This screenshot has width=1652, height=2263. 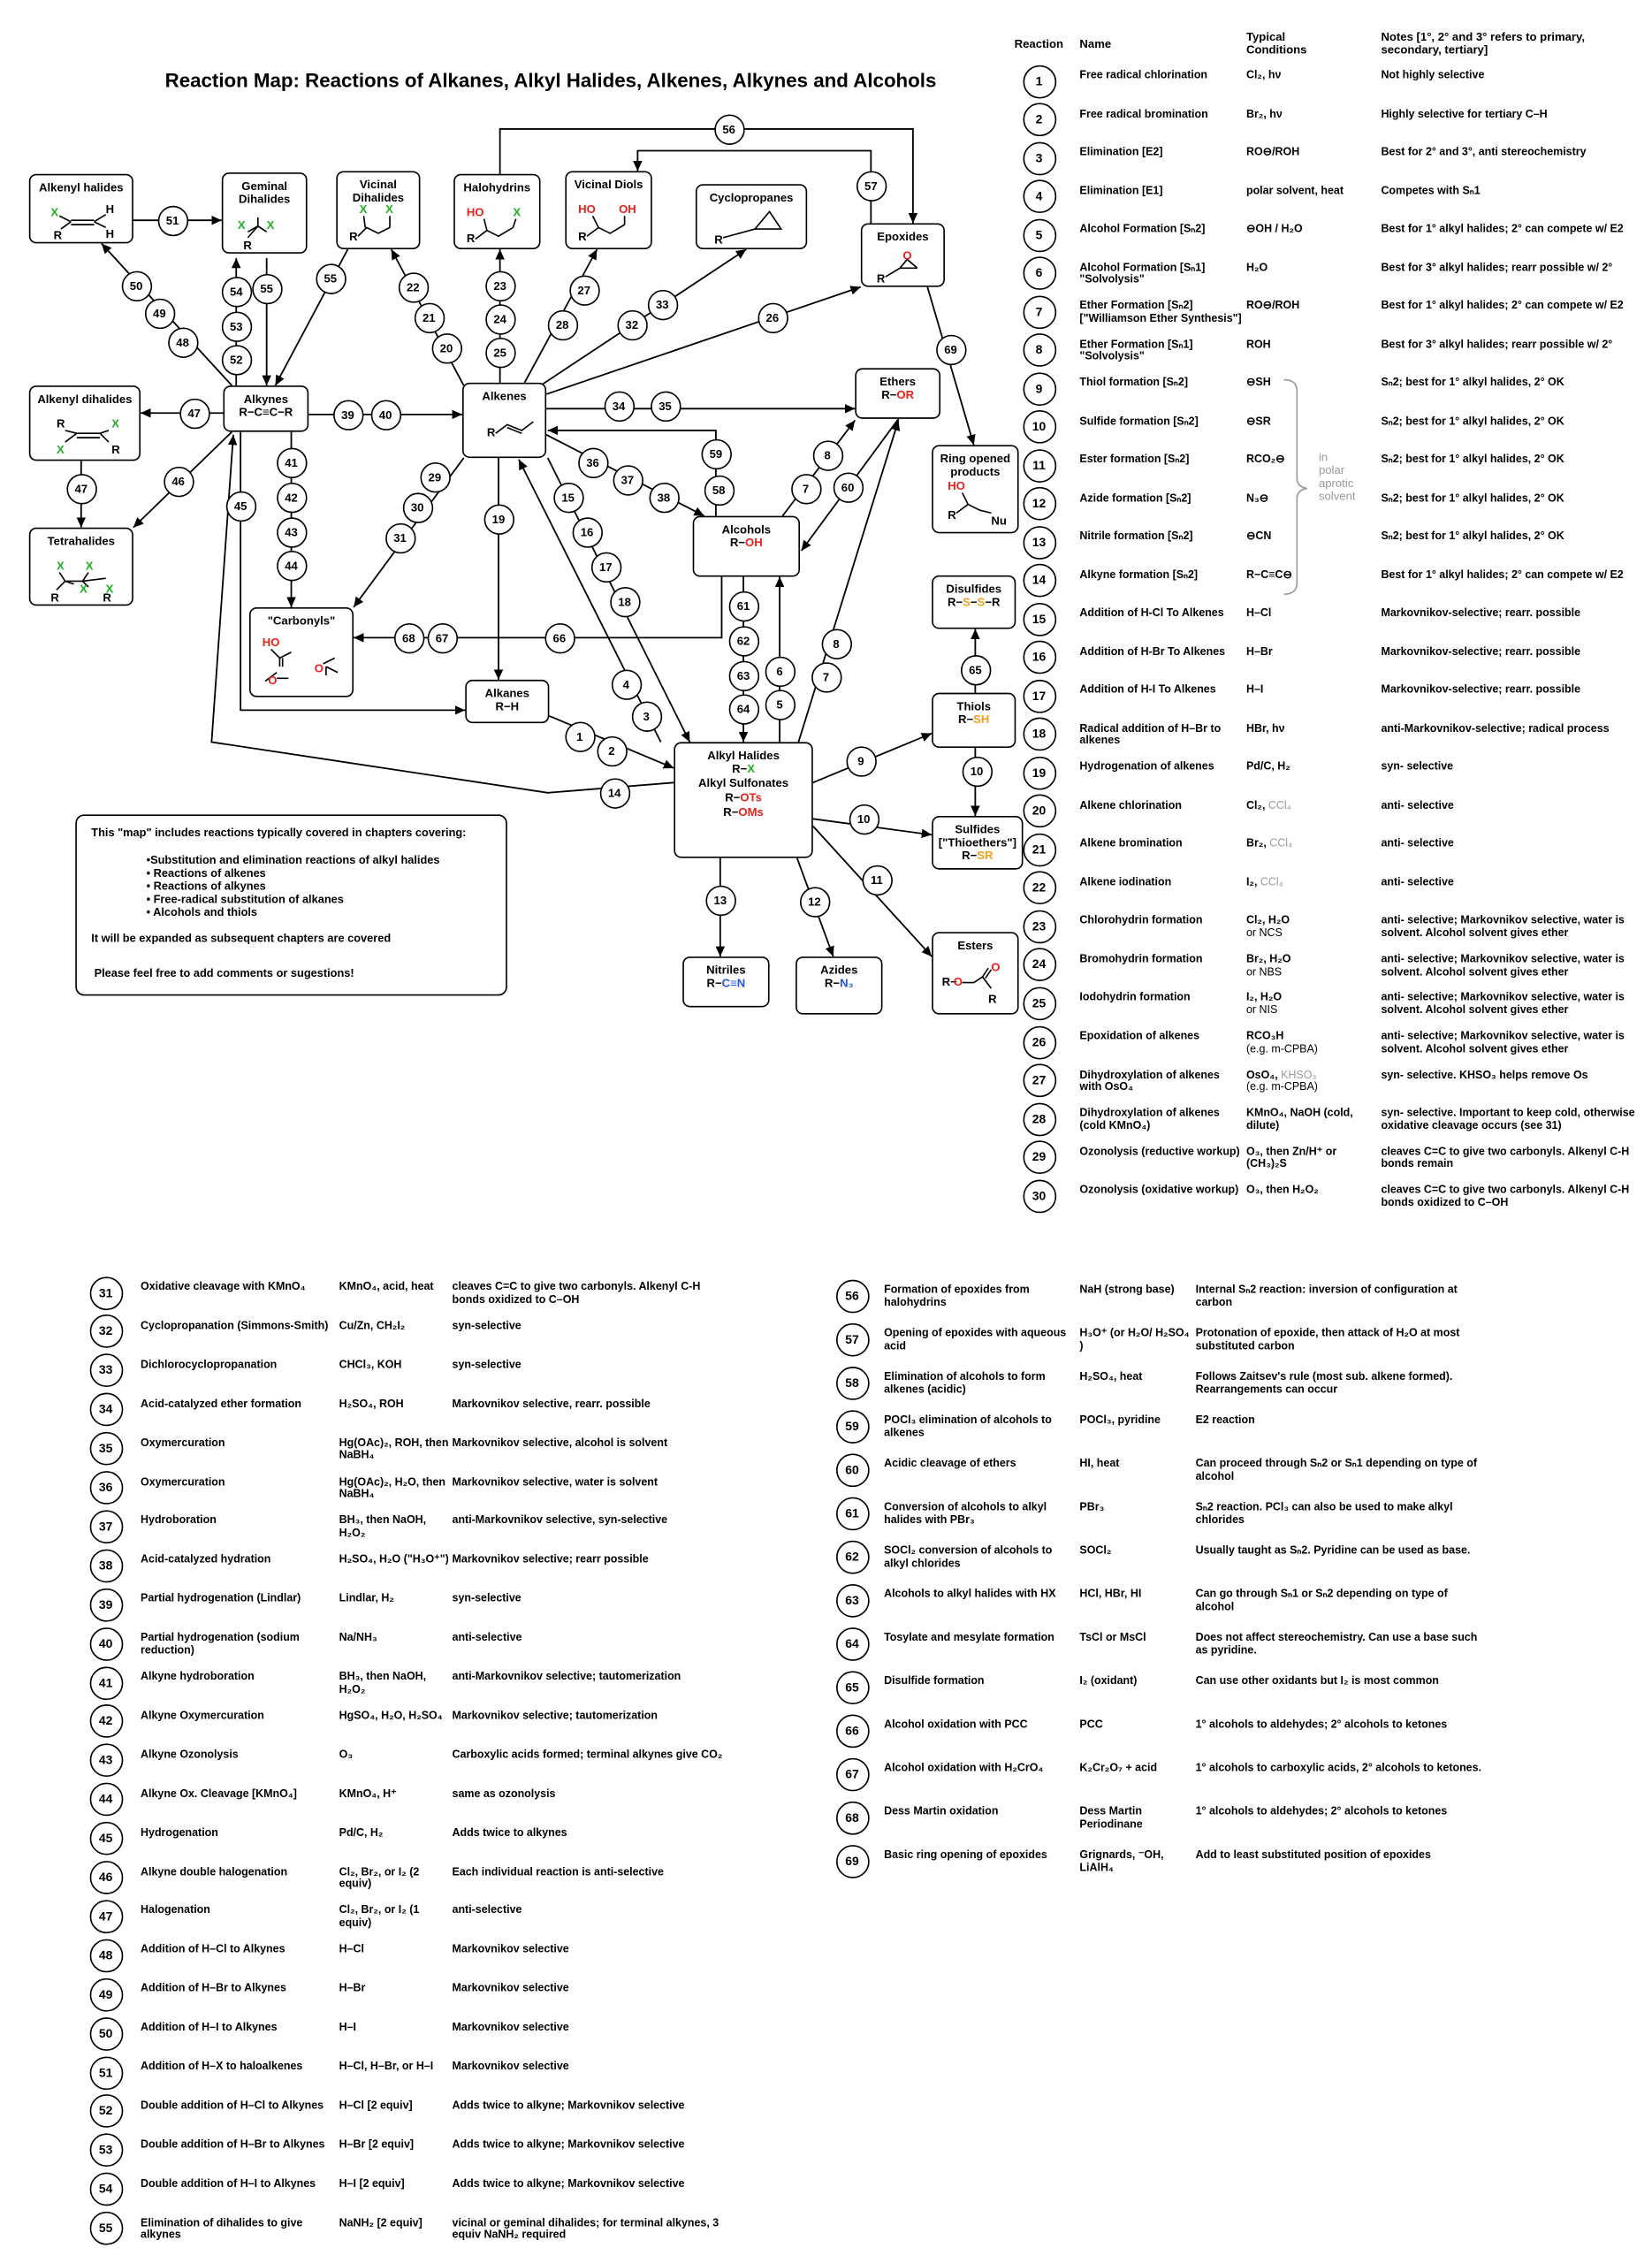 I want to click on reaction-notes: Markovnikov selective, rearr. possible, so click(x=552, y=1403).